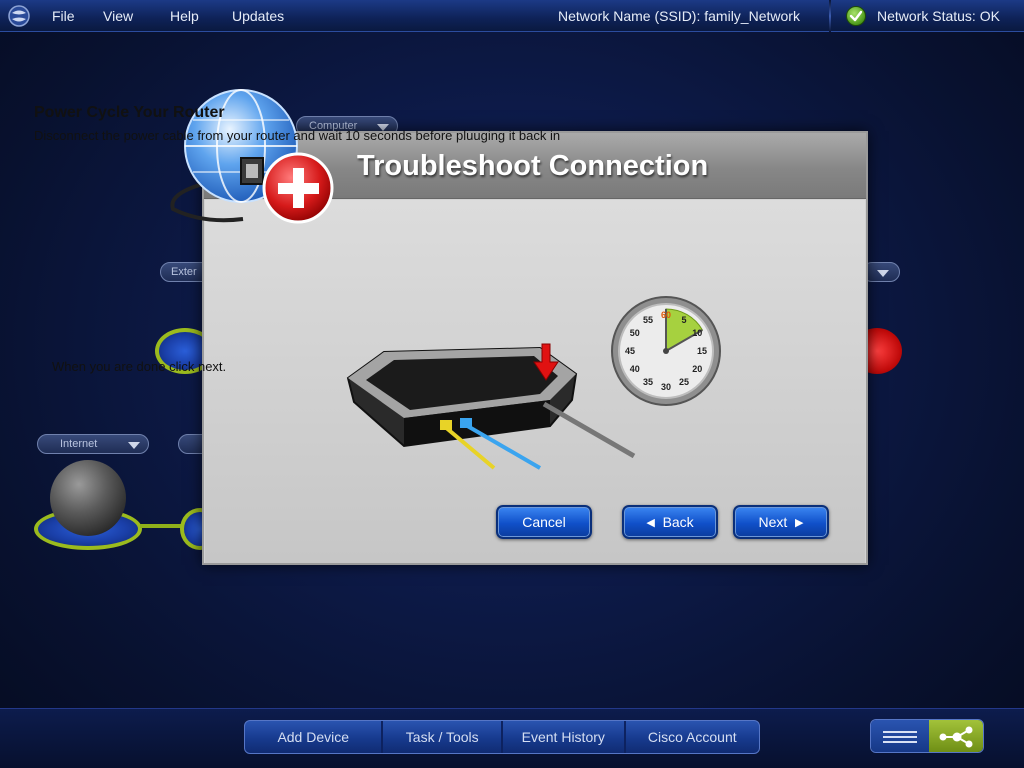  I want to click on list-icon, so click(900, 737).